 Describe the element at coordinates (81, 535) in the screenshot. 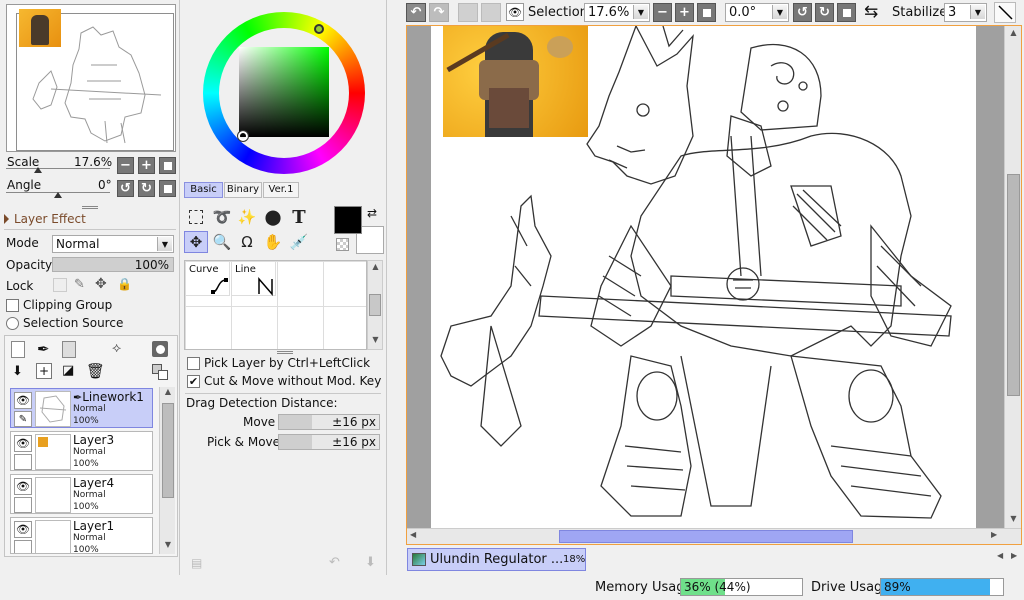

I see `layer-item-layer1: 👁 Layer1 Normal 100%` at that location.